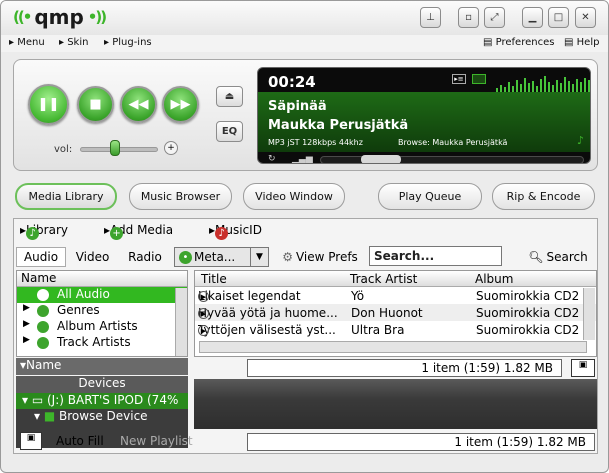 The width and height of the screenshot is (609, 473). I want to click on repeat-icon: ↻, so click(272, 158).